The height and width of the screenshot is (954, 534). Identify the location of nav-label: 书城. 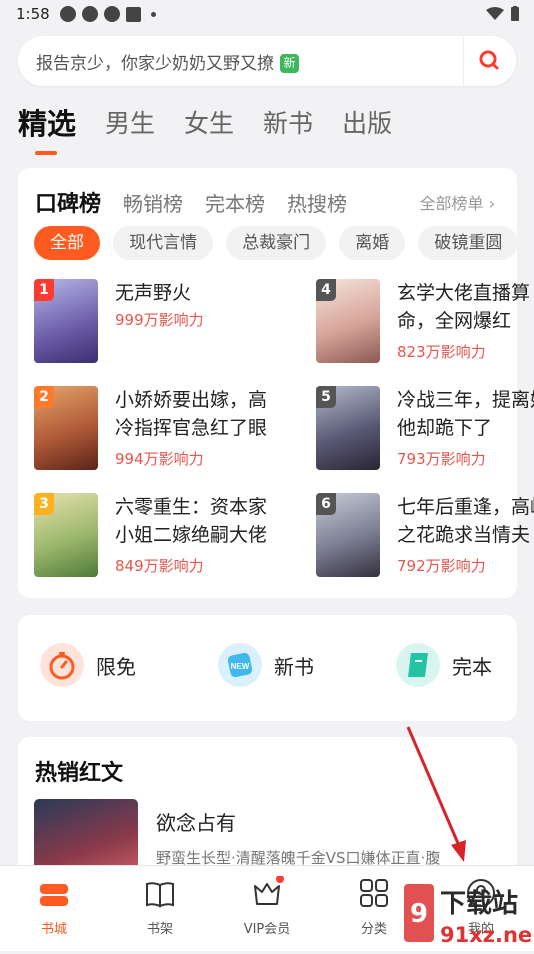
(53, 929).